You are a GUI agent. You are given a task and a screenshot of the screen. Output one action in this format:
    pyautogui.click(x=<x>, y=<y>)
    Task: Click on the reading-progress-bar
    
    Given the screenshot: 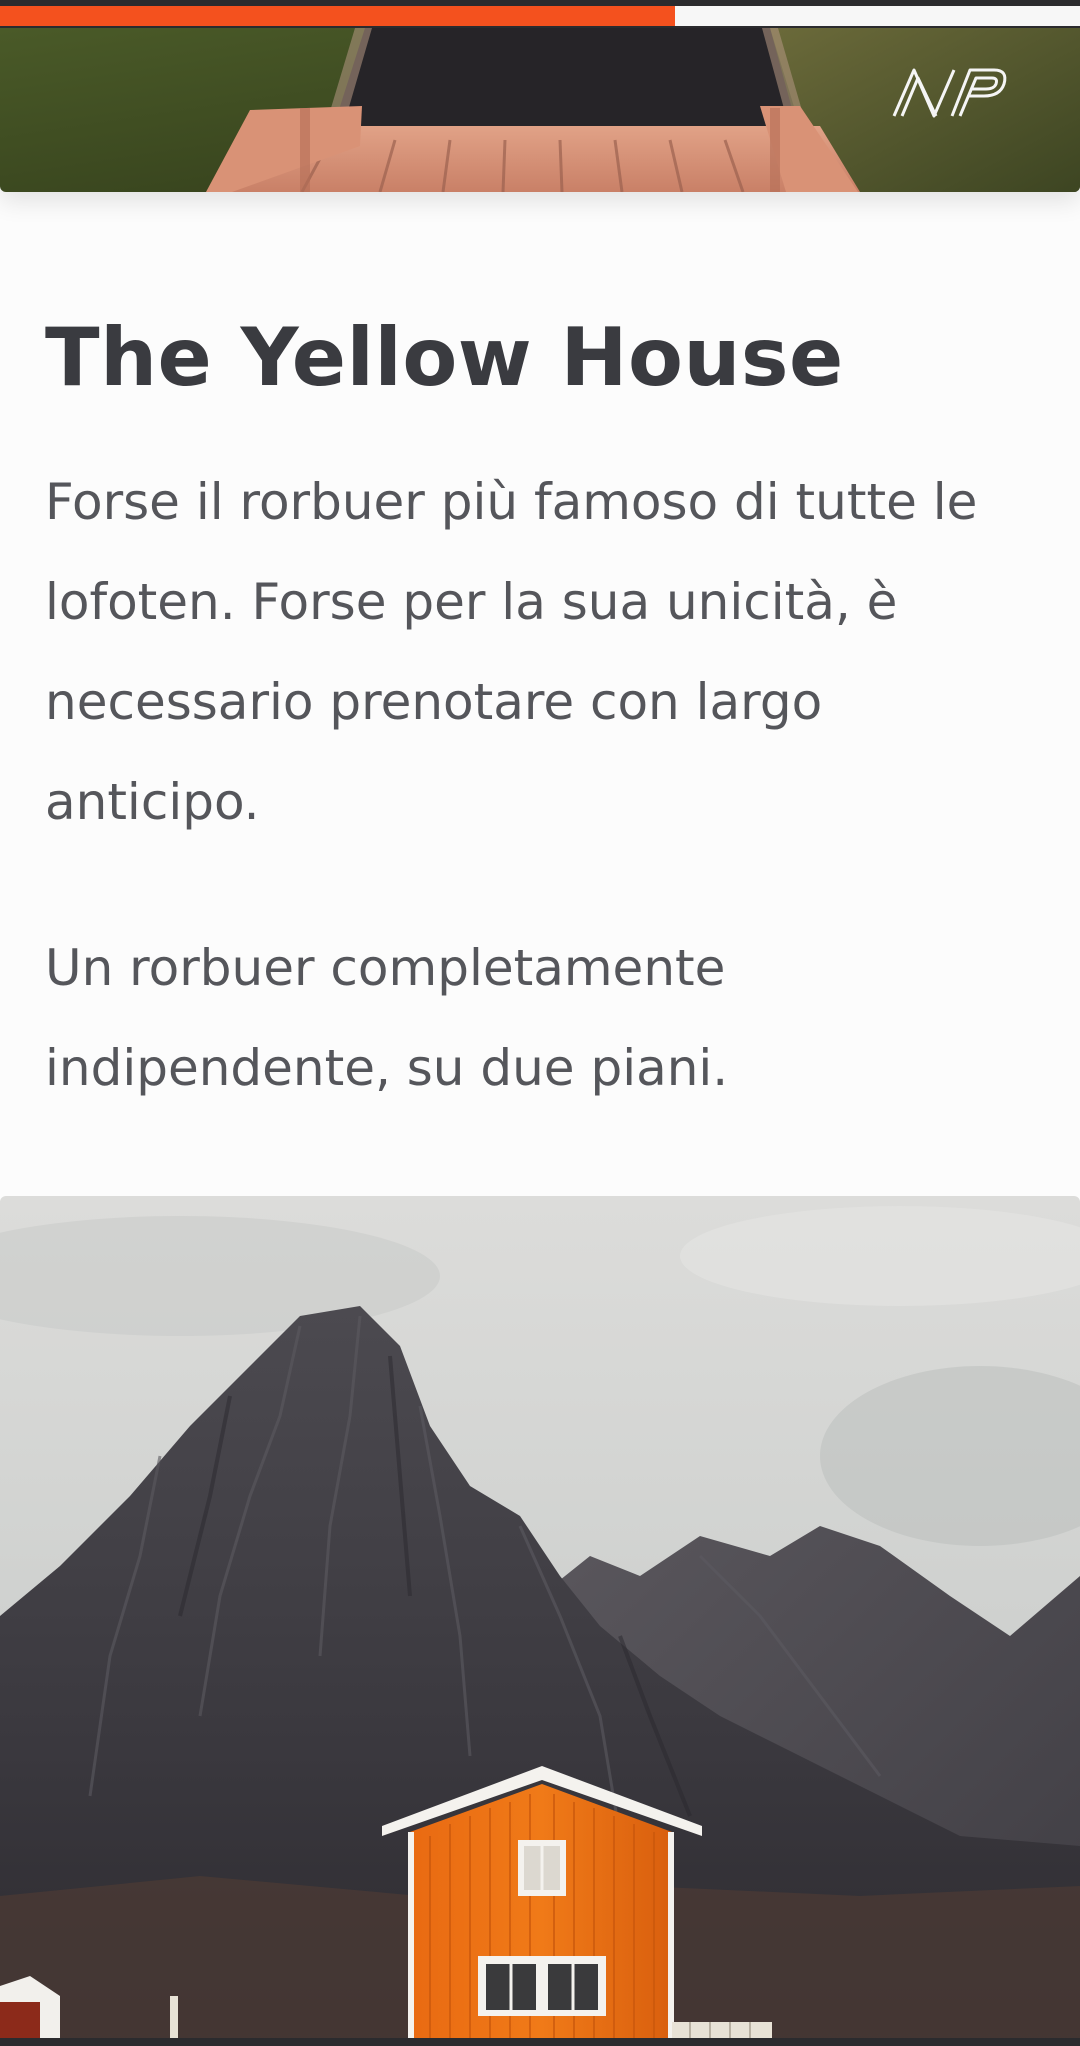 What is the action you would take?
    pyautogui.click(x=540, y=14)
    